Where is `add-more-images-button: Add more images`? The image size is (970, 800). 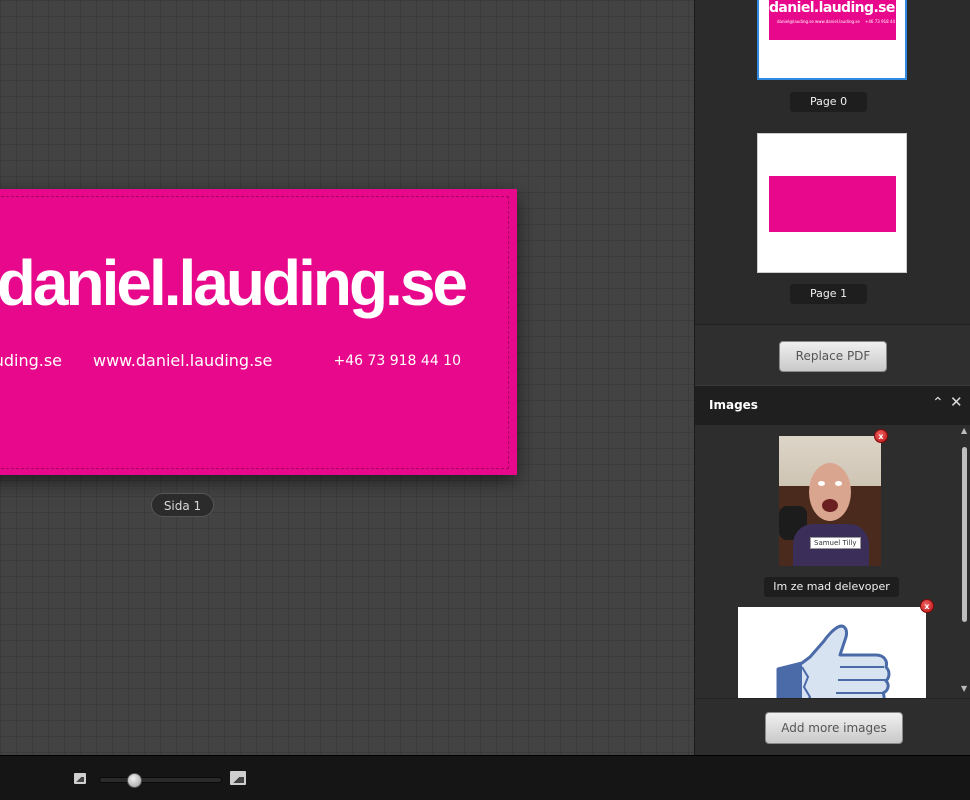 add-more-images-button: Add more images is located at coordinates (834, 728).